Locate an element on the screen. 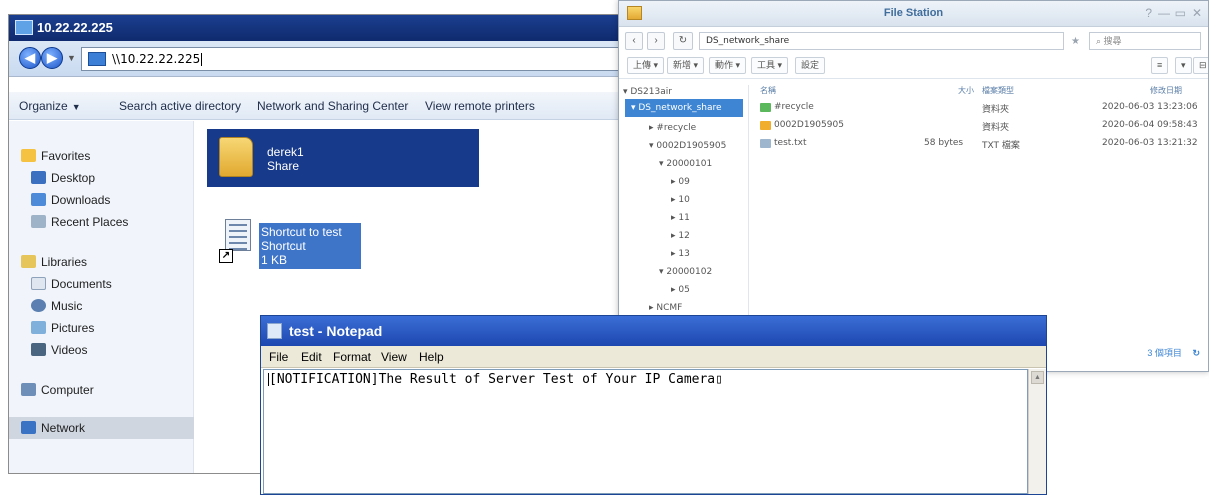  col-name-header: 名稱 is located at coordinates (768, 90).